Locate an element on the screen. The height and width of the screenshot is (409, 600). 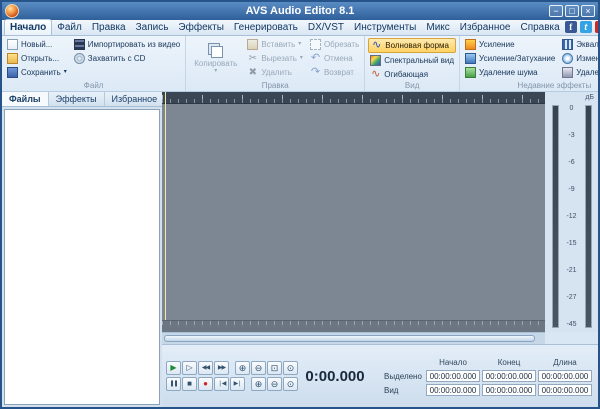
zoom-reset-button: ⊙ is located at coordinates (290, 384).